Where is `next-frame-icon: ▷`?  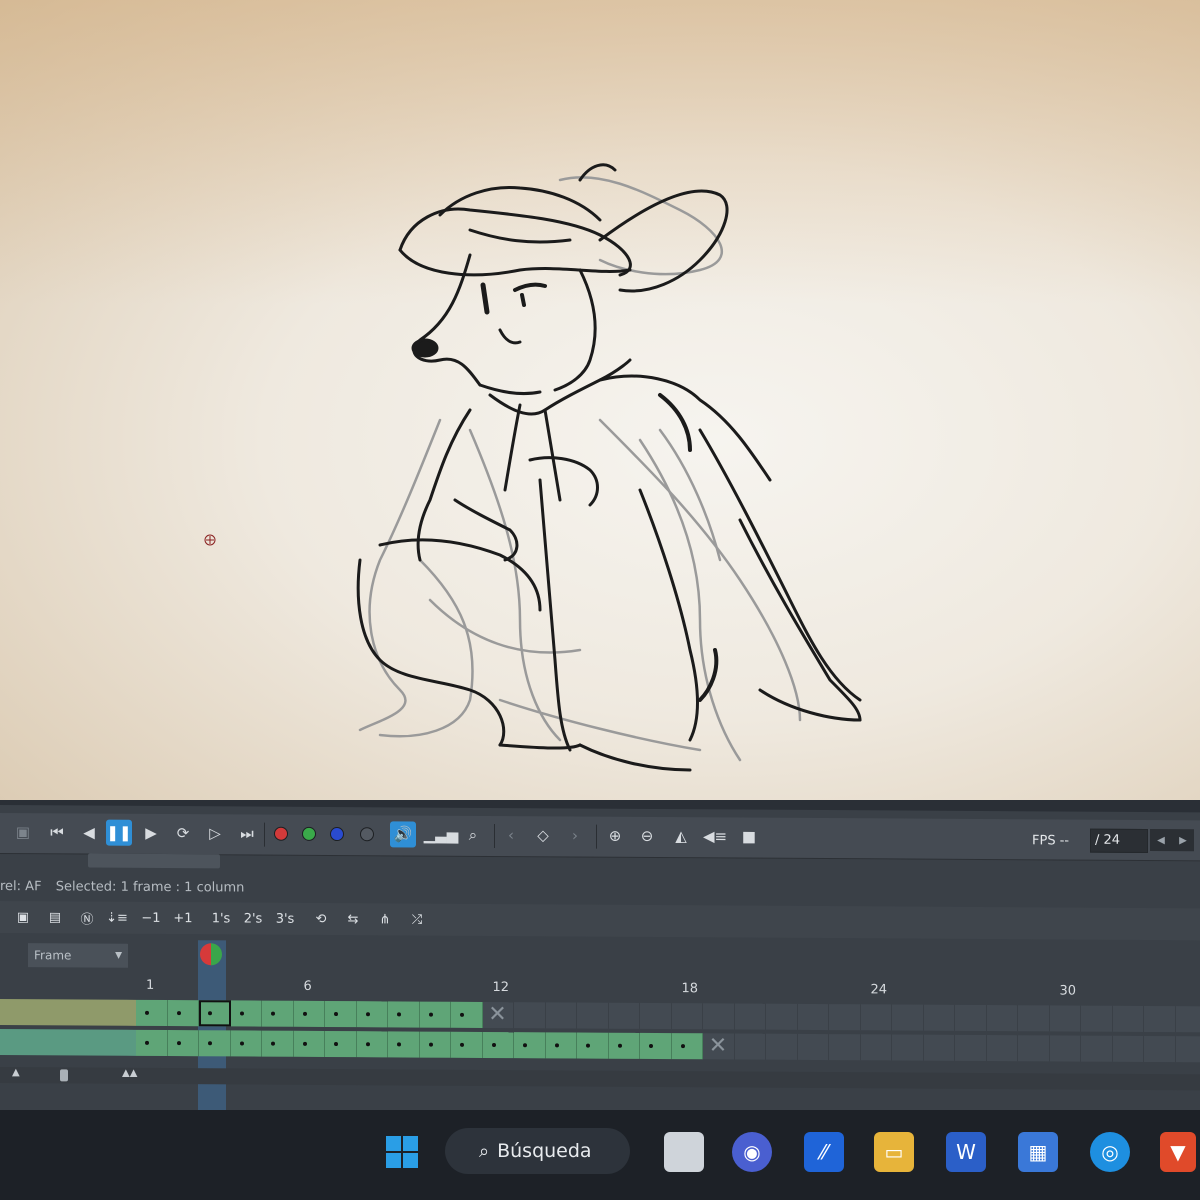
next-frame-icon: ▷ is located at coordinates (215, 833).